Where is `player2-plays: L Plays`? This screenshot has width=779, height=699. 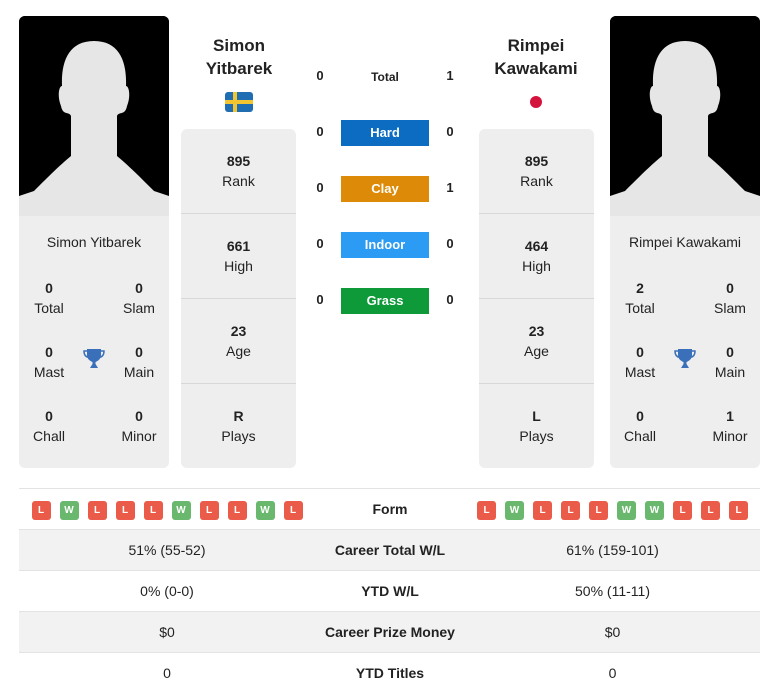
player2-plays: L Plays is located at coordinates (536, 425).